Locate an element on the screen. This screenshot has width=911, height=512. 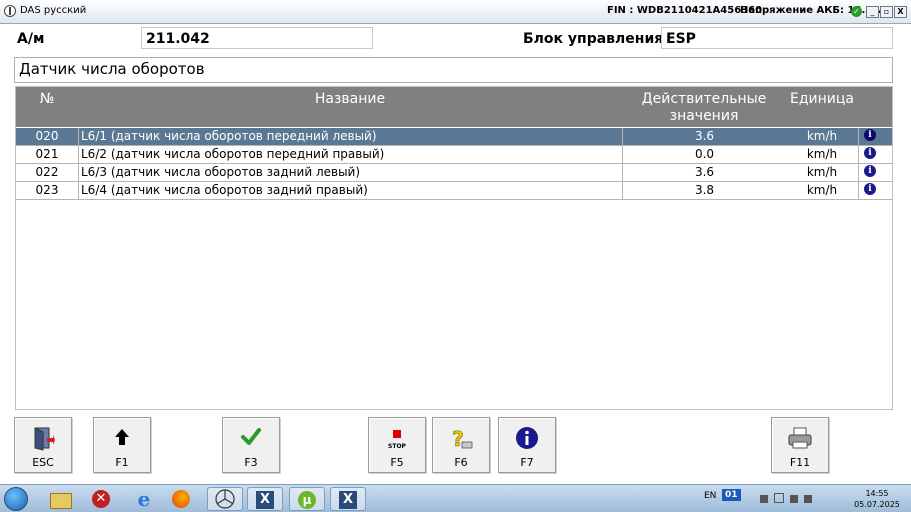
f11-button: F11 is located at coordinates (800, 445).